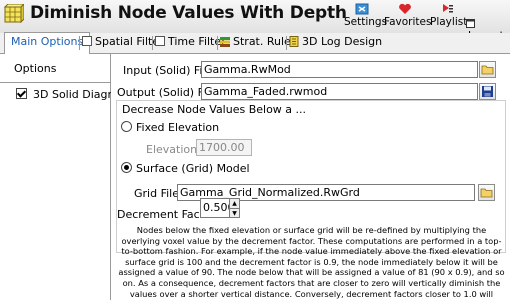  I want to click on settings-label: Settings, so click(366, 22).